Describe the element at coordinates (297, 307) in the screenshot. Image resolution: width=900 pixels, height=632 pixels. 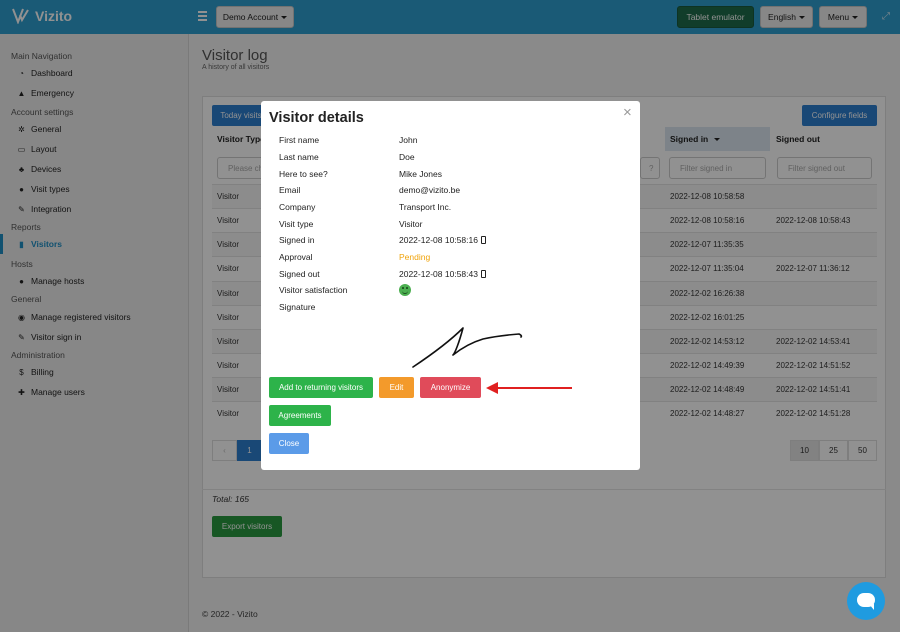
I see `field-label-signature: Signature` at that location.